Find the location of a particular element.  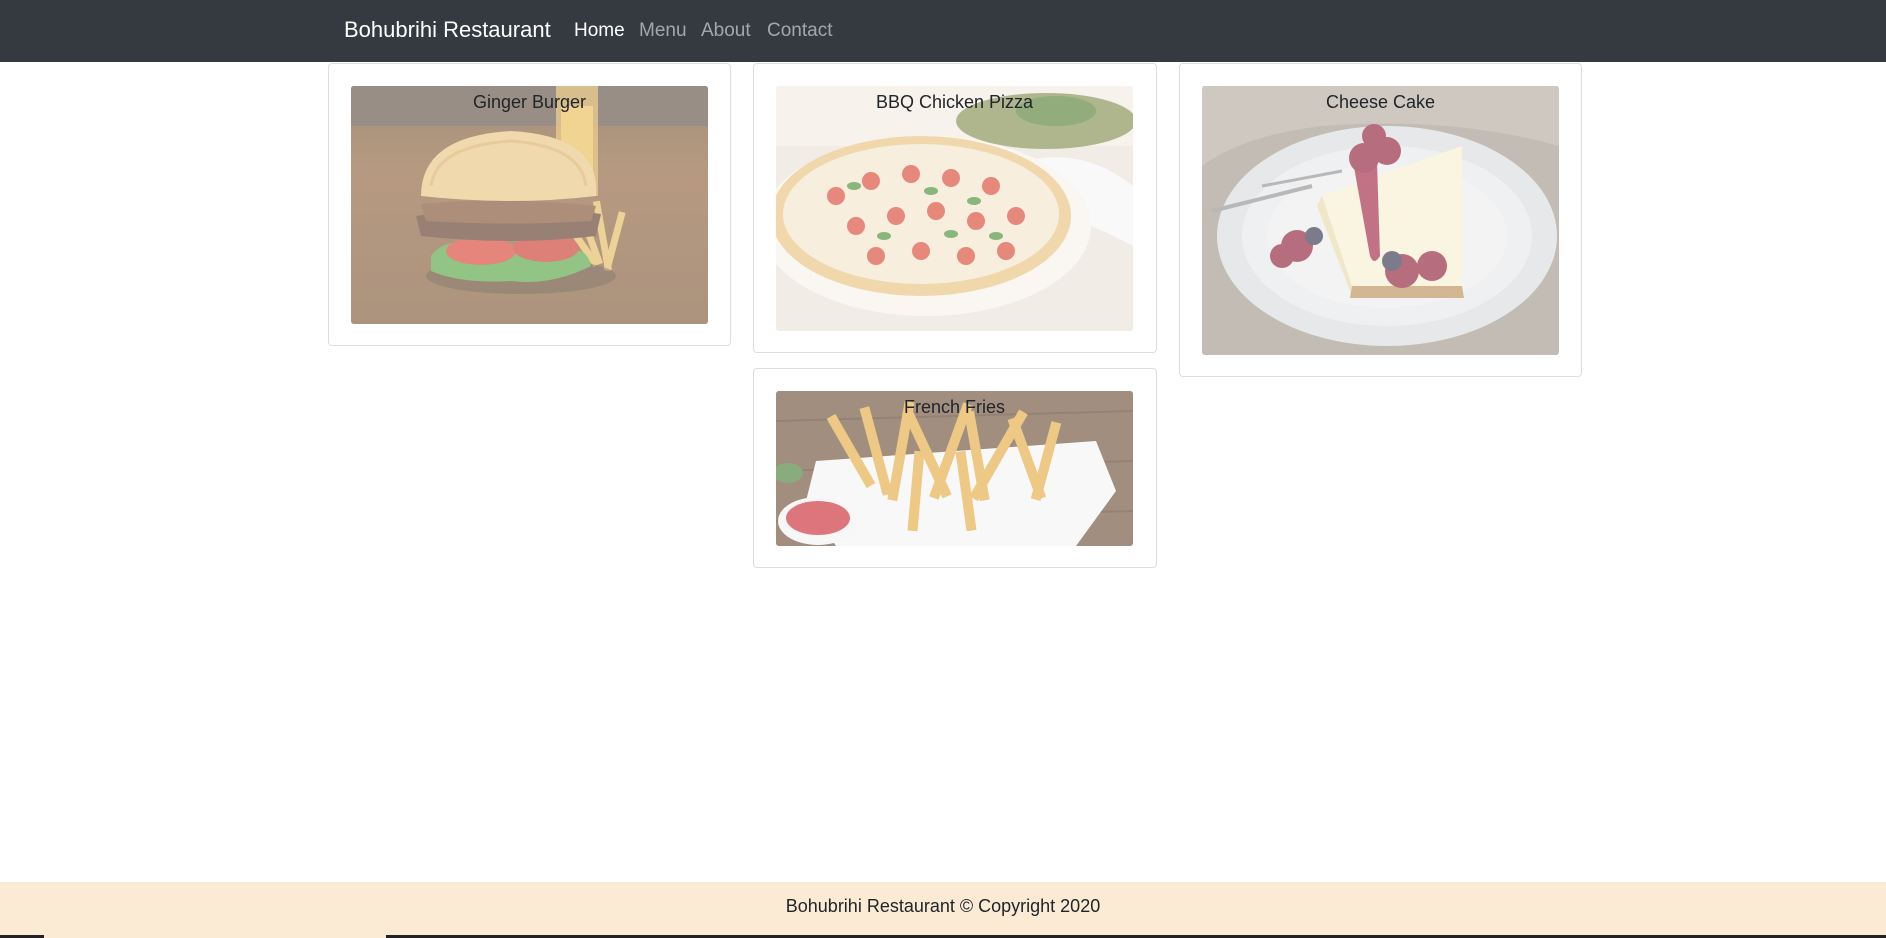

dish-image-cheesecake: Cheese Cake is located at coordinates (1380, 220).